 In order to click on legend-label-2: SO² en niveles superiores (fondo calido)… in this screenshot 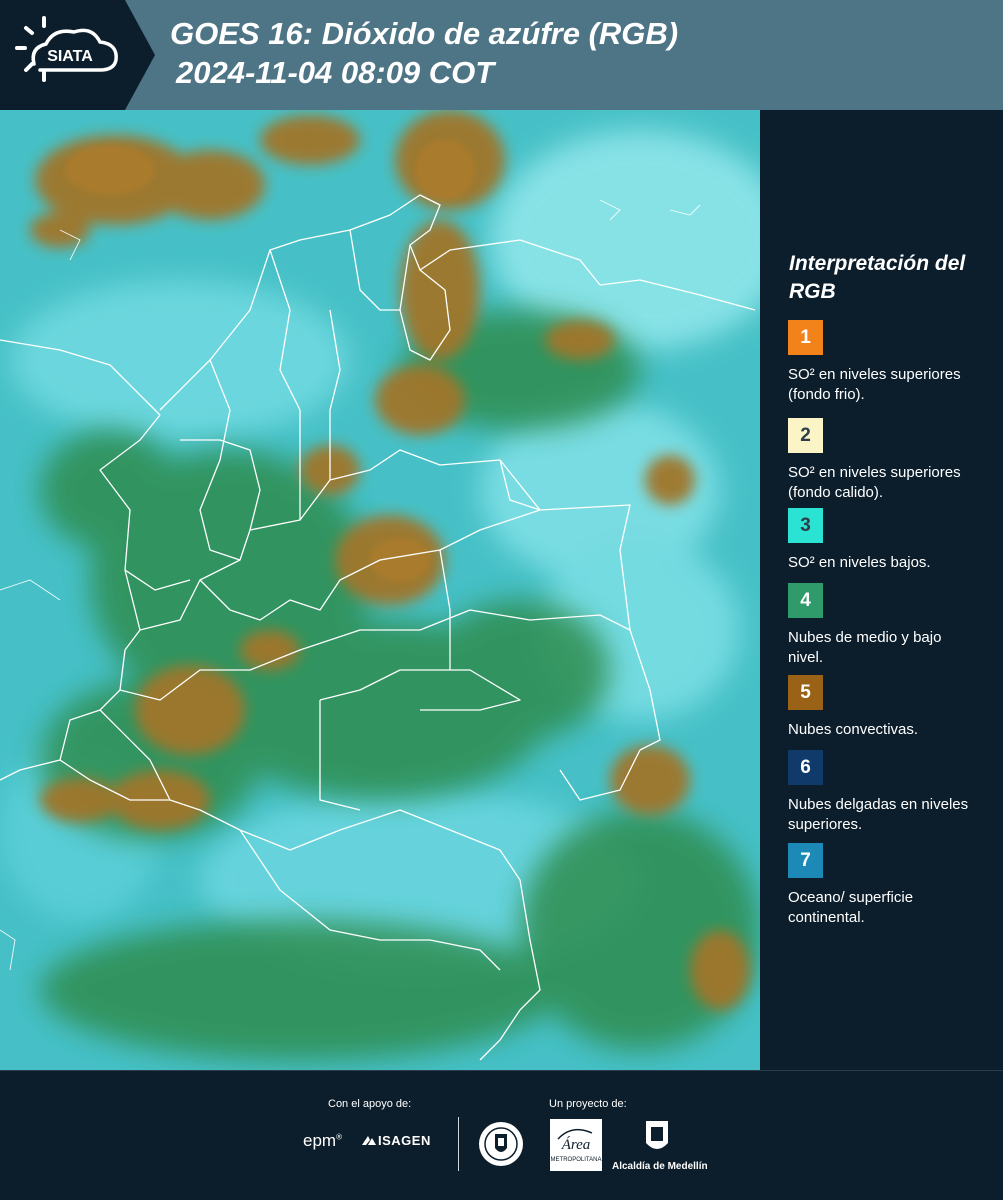, I will do `click(874, 482)`.